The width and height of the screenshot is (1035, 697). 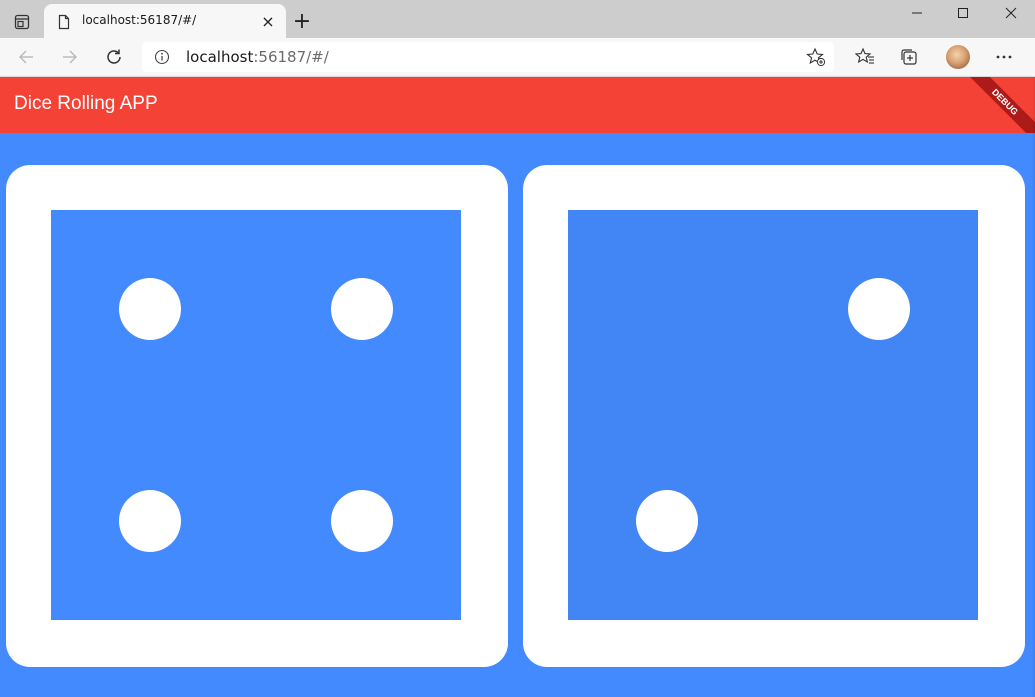 I want to click on url-text: localhost:56187/#/, so click(x=257, y=57).